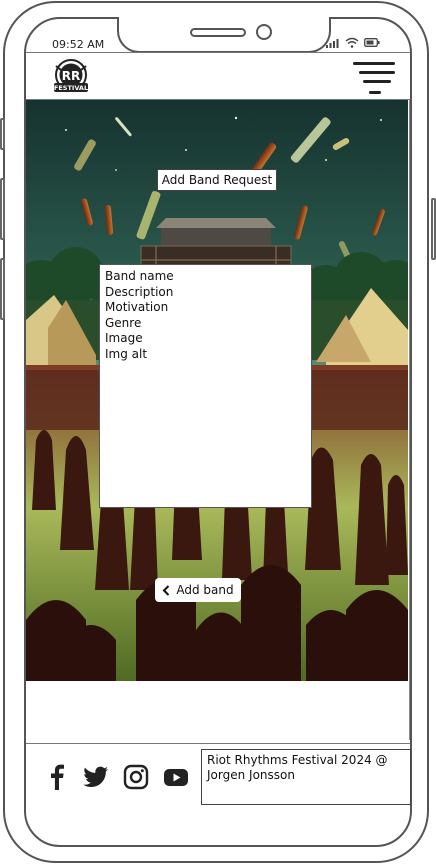 This screenshot has width=436, height=867. Describe the element at coordinates (205, 308) in the screenshot. I see `form-field-motivation: Motivation` at that location.